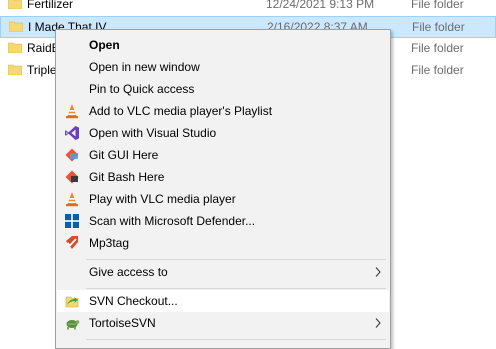  What do you see at coordinates (223, 89) in the screenshot?
I see `menu-item-pin-quick-access: Pin to Quick access` at bounding box center [223, 89].